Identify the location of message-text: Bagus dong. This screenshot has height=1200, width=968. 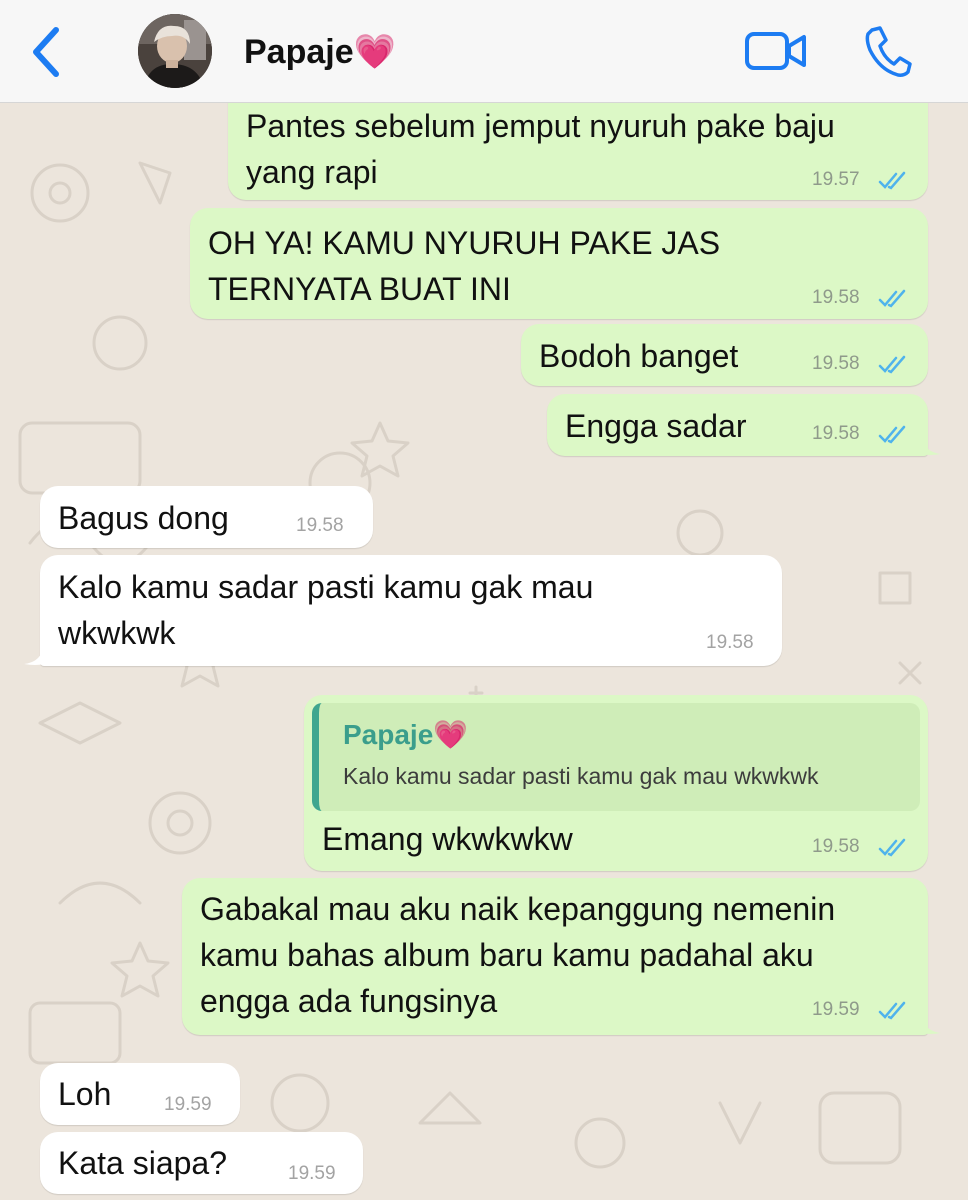
(143, 518).